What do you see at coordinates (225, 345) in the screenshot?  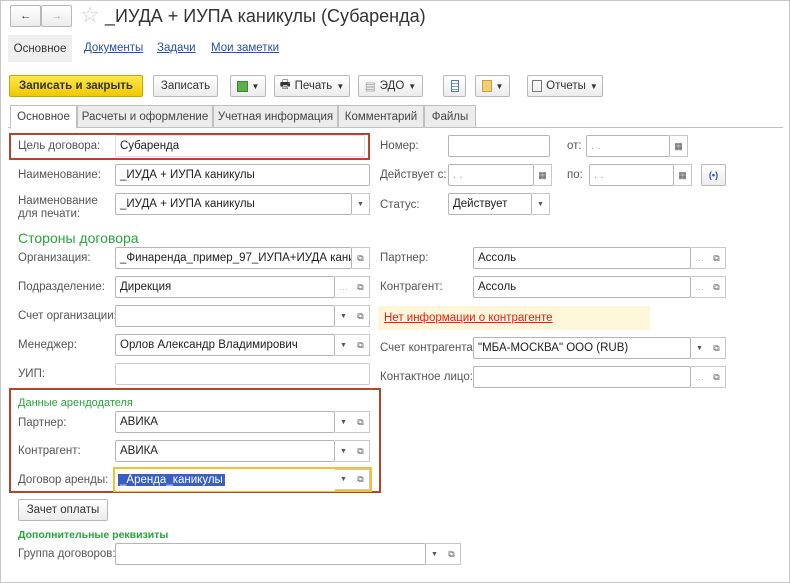 I see `manager-field: Орлов Александр Владимирович` at bounding box center [225, 345].